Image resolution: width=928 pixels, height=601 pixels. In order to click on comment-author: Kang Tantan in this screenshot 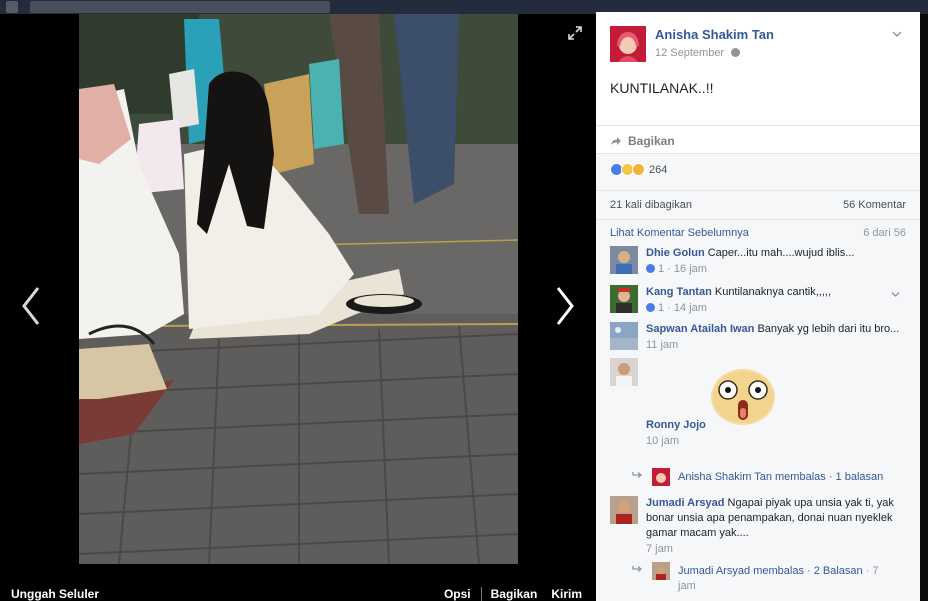, I will do `click(679, 292)`.